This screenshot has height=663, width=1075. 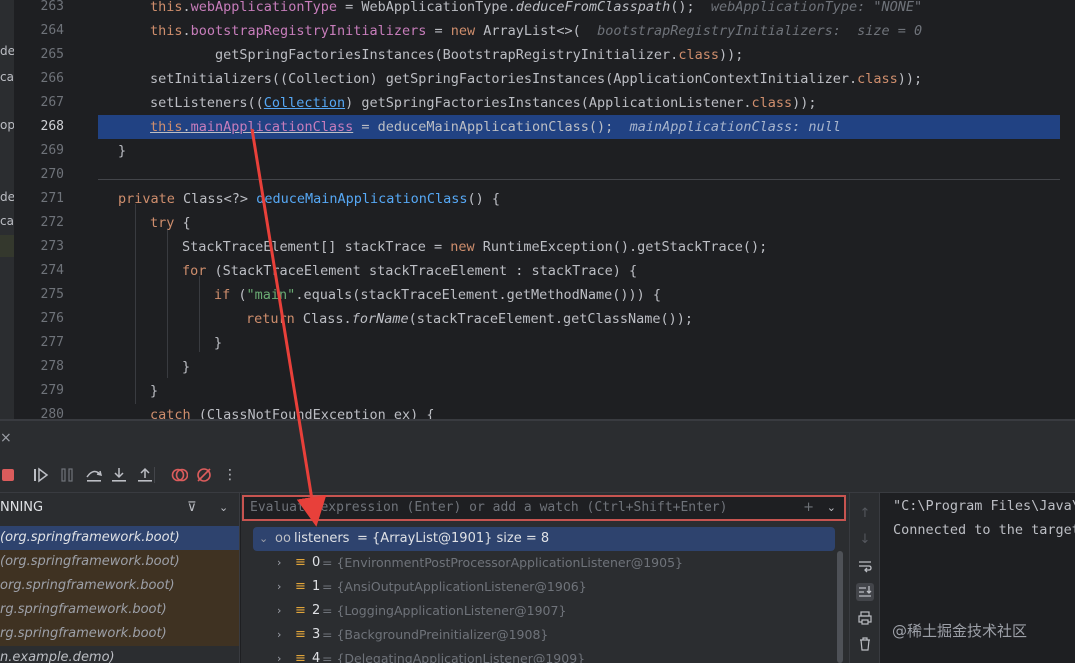 I want to click on step-into-icon, so click(x=119, y=475).